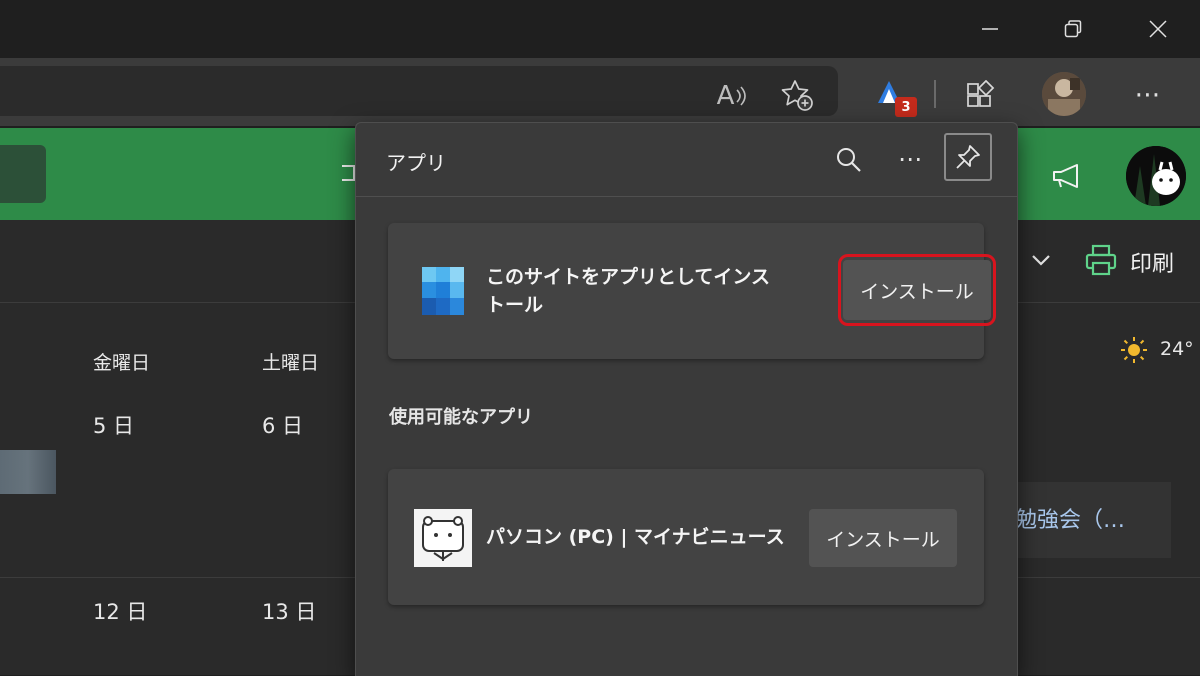  I want to click on printer-icon, so click(1101, 260).